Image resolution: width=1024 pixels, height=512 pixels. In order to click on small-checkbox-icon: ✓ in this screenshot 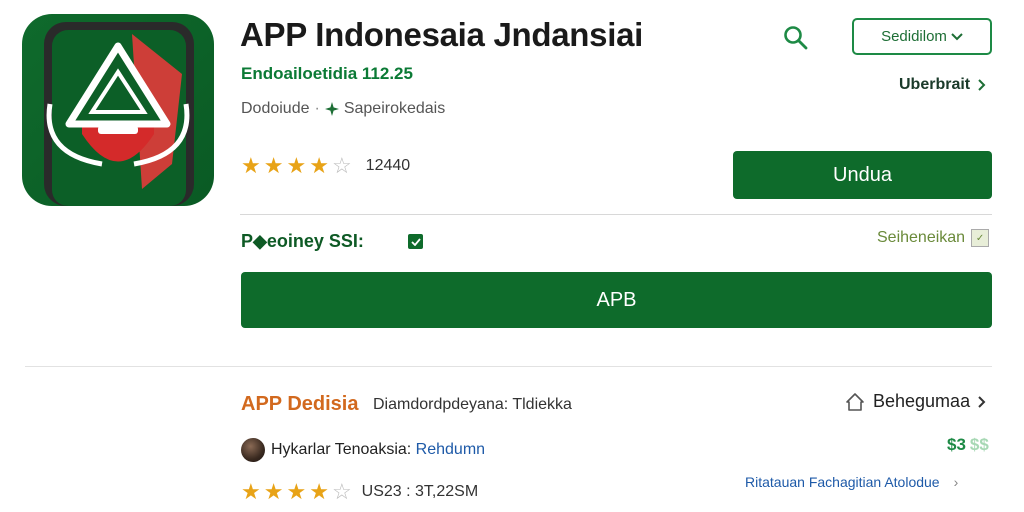, I will do `click(980, 238)`.